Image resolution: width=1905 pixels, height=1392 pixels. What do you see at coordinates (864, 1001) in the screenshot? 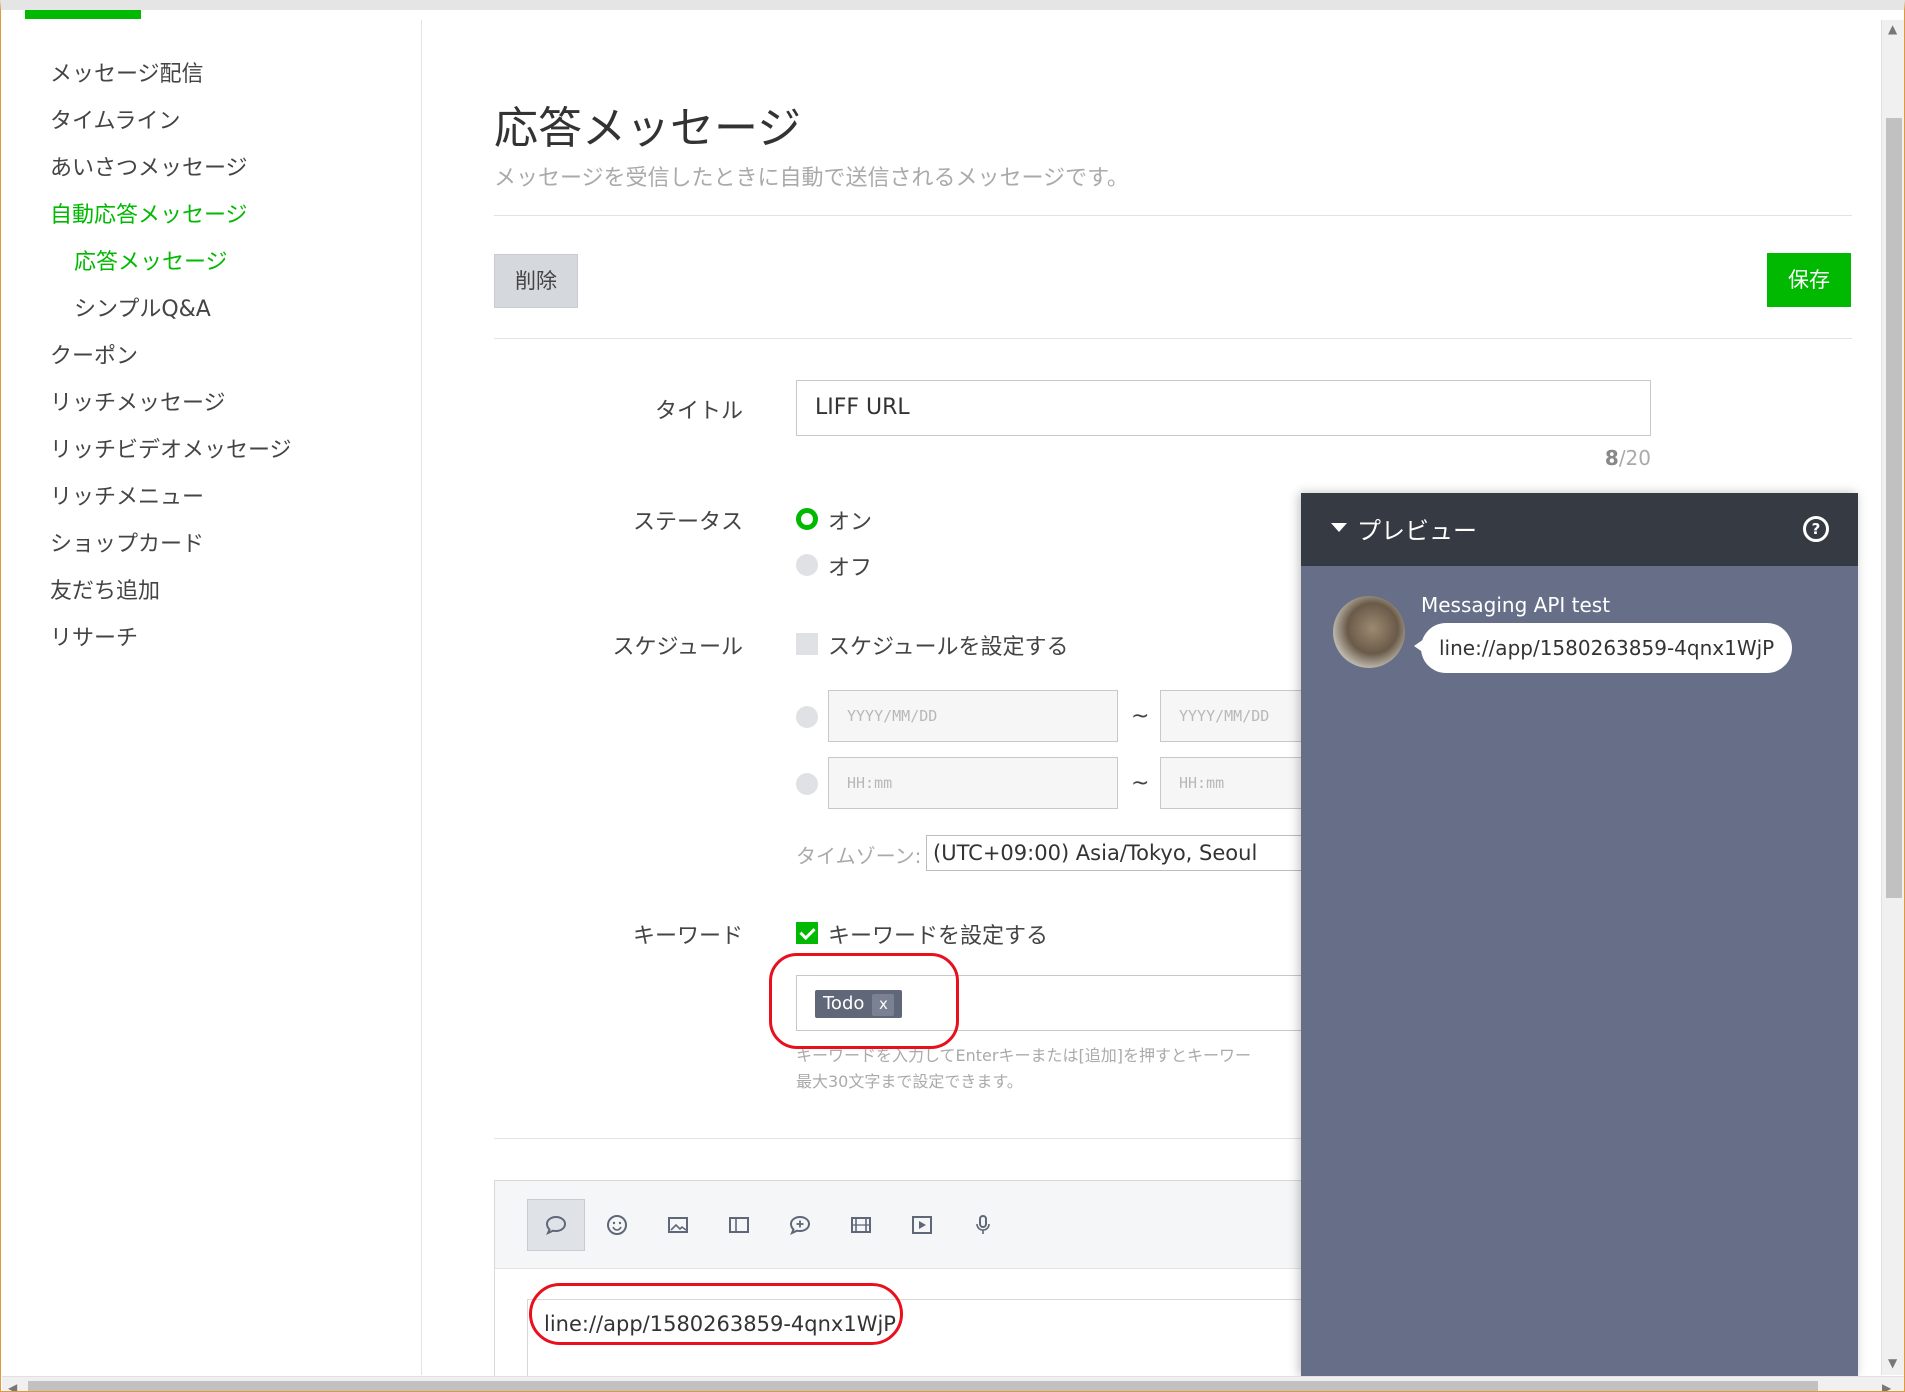
I see `annotation-ellipse-keyword` at bounding box center [864, 1001].